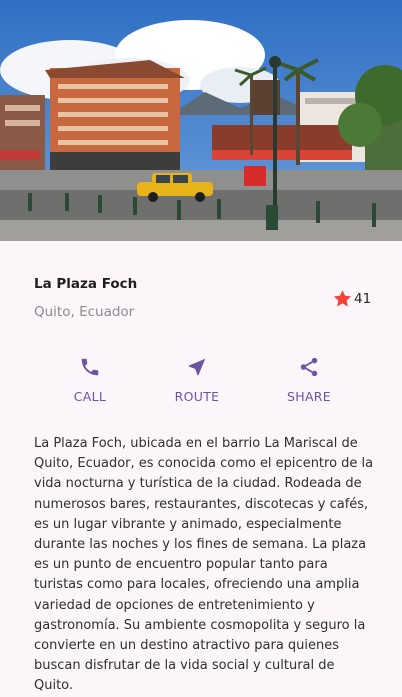 The width and height of the screenshot is (402, 697). Describe the element at coordinates (309, 379) in the screenshot. I see `share-button: SHARE` at that location.